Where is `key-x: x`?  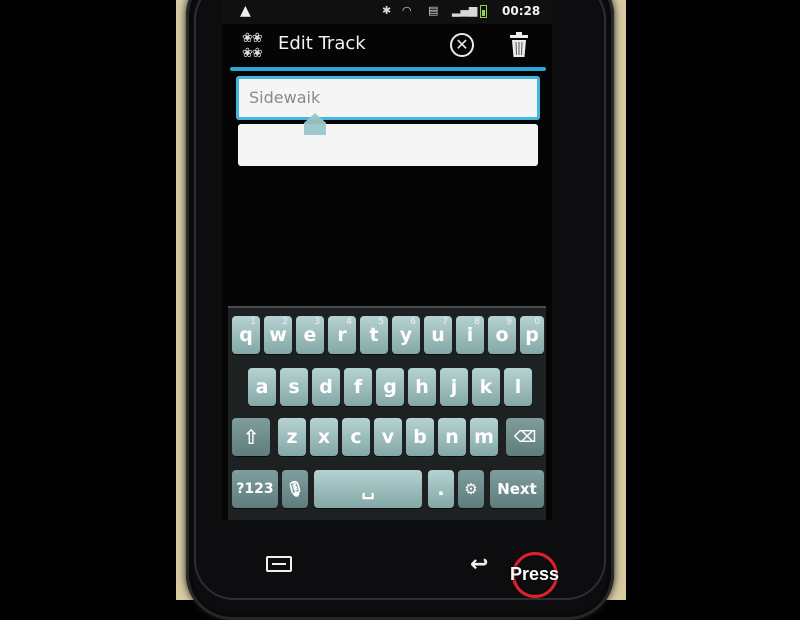 key-x: x is located at coordinates (324, 437).